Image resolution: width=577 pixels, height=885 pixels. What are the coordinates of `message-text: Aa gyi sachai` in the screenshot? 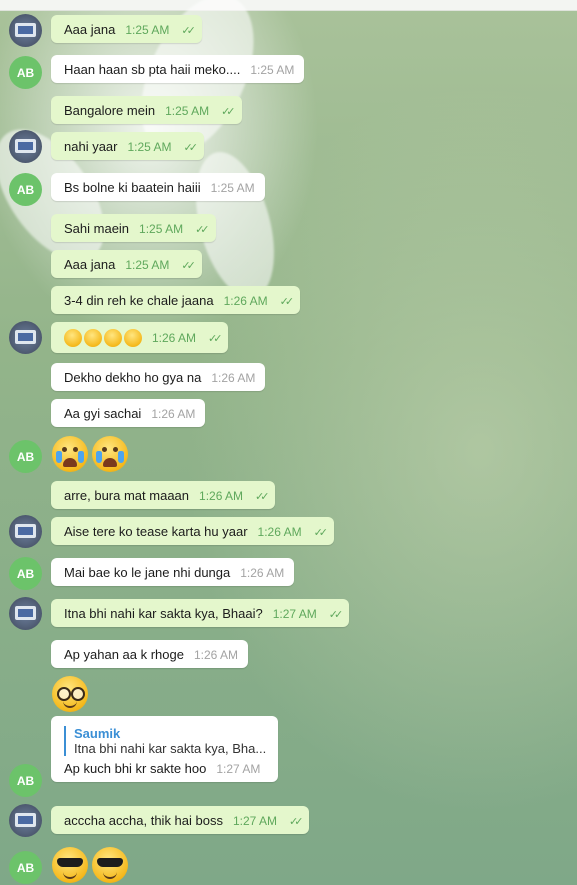 It's located at (103, 413).